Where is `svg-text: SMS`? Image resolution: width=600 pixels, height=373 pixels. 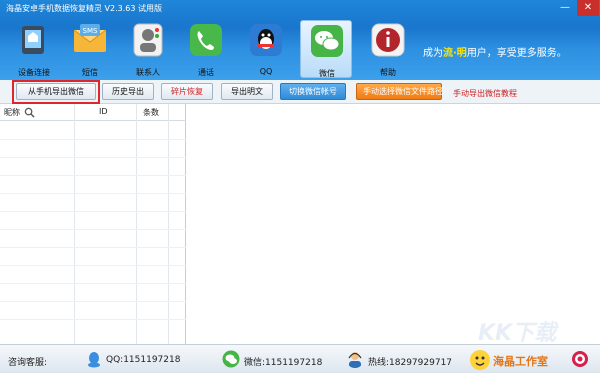 svg-text: SMS is located at coordinates (90, 31).